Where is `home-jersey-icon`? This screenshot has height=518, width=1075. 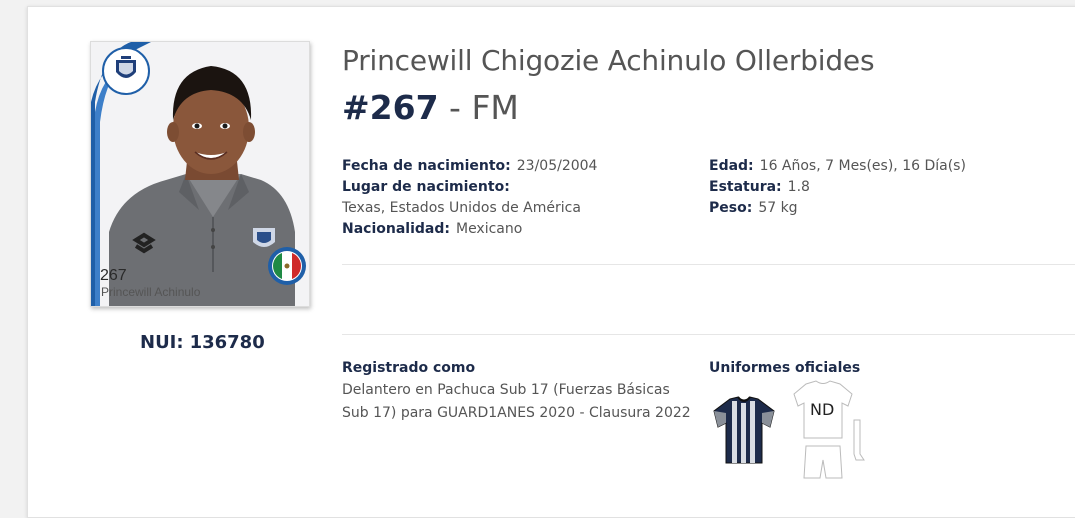
home-jersey-icon is located at coordinates (744, 430).